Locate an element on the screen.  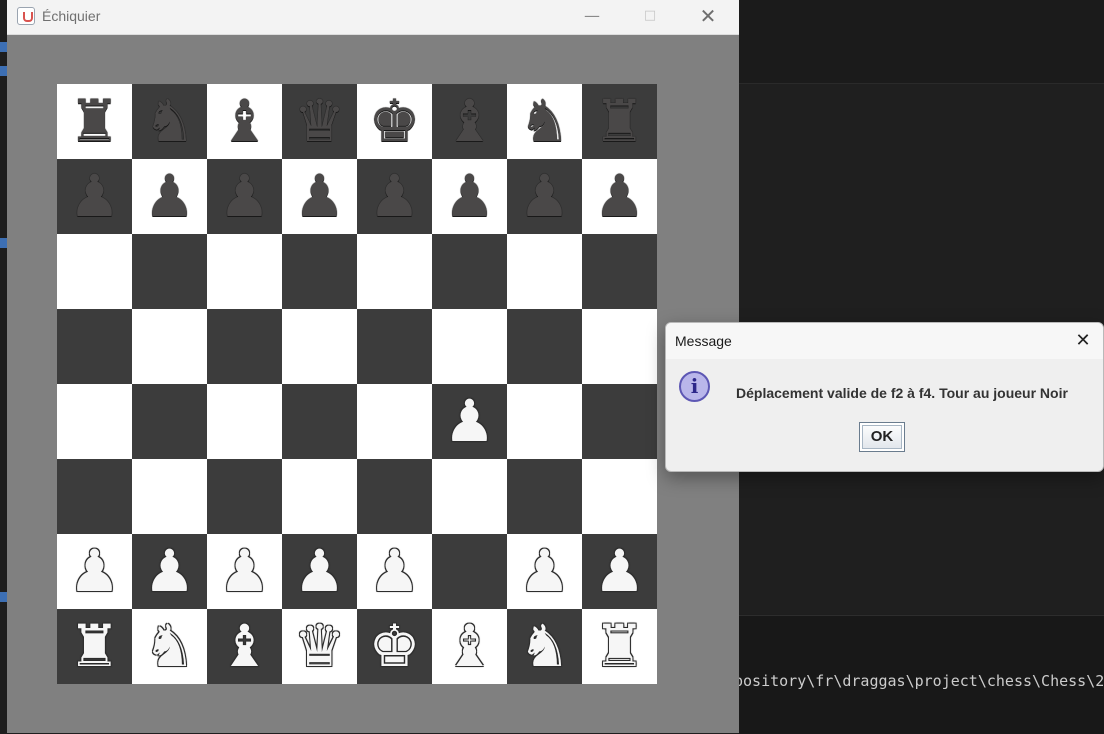
square-d6 is located at coordinates (319, 271).